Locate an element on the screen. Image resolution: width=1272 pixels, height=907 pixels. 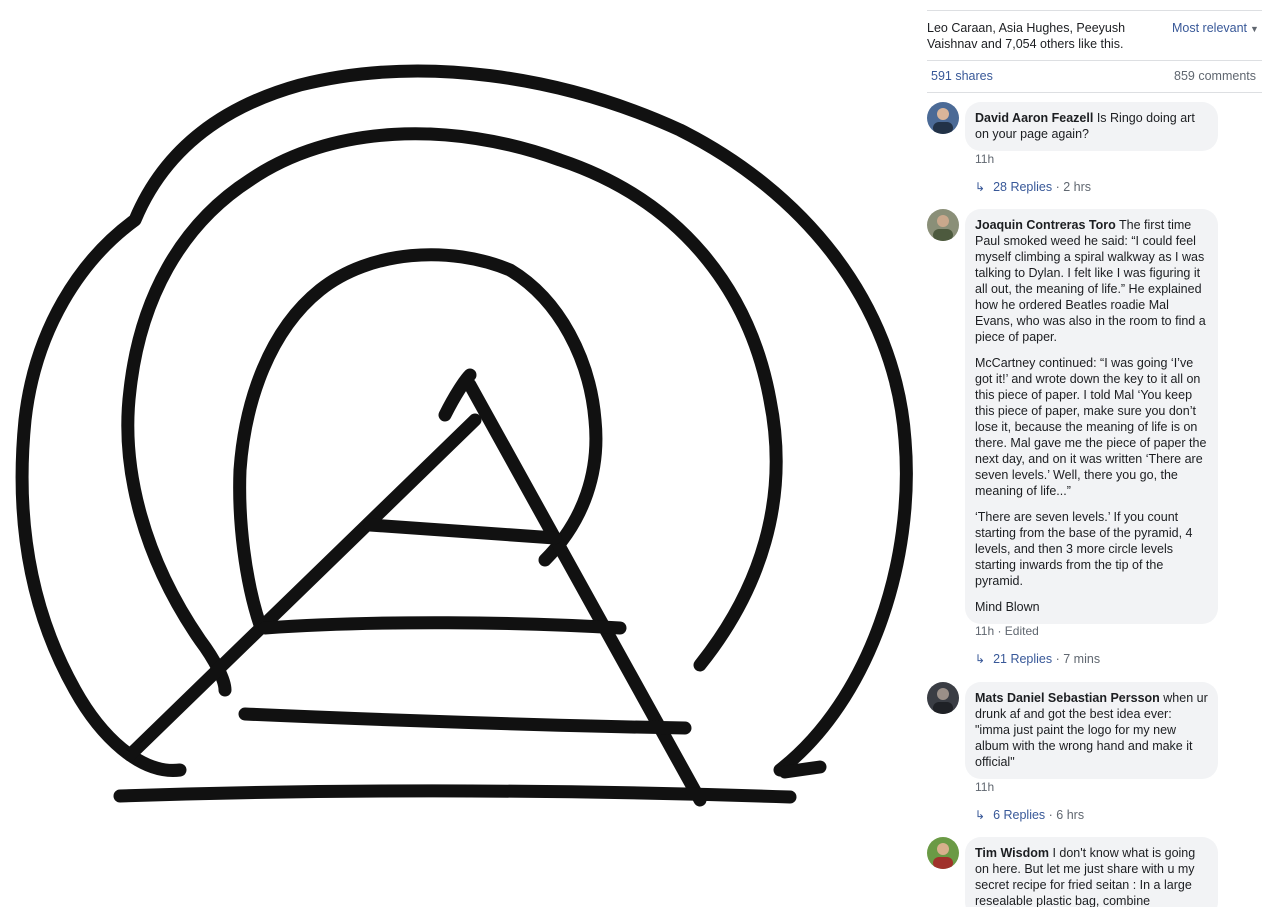
view-replies-link: ↳ 28 Replies · 2 hrs is located at coordinates (1033, 187).